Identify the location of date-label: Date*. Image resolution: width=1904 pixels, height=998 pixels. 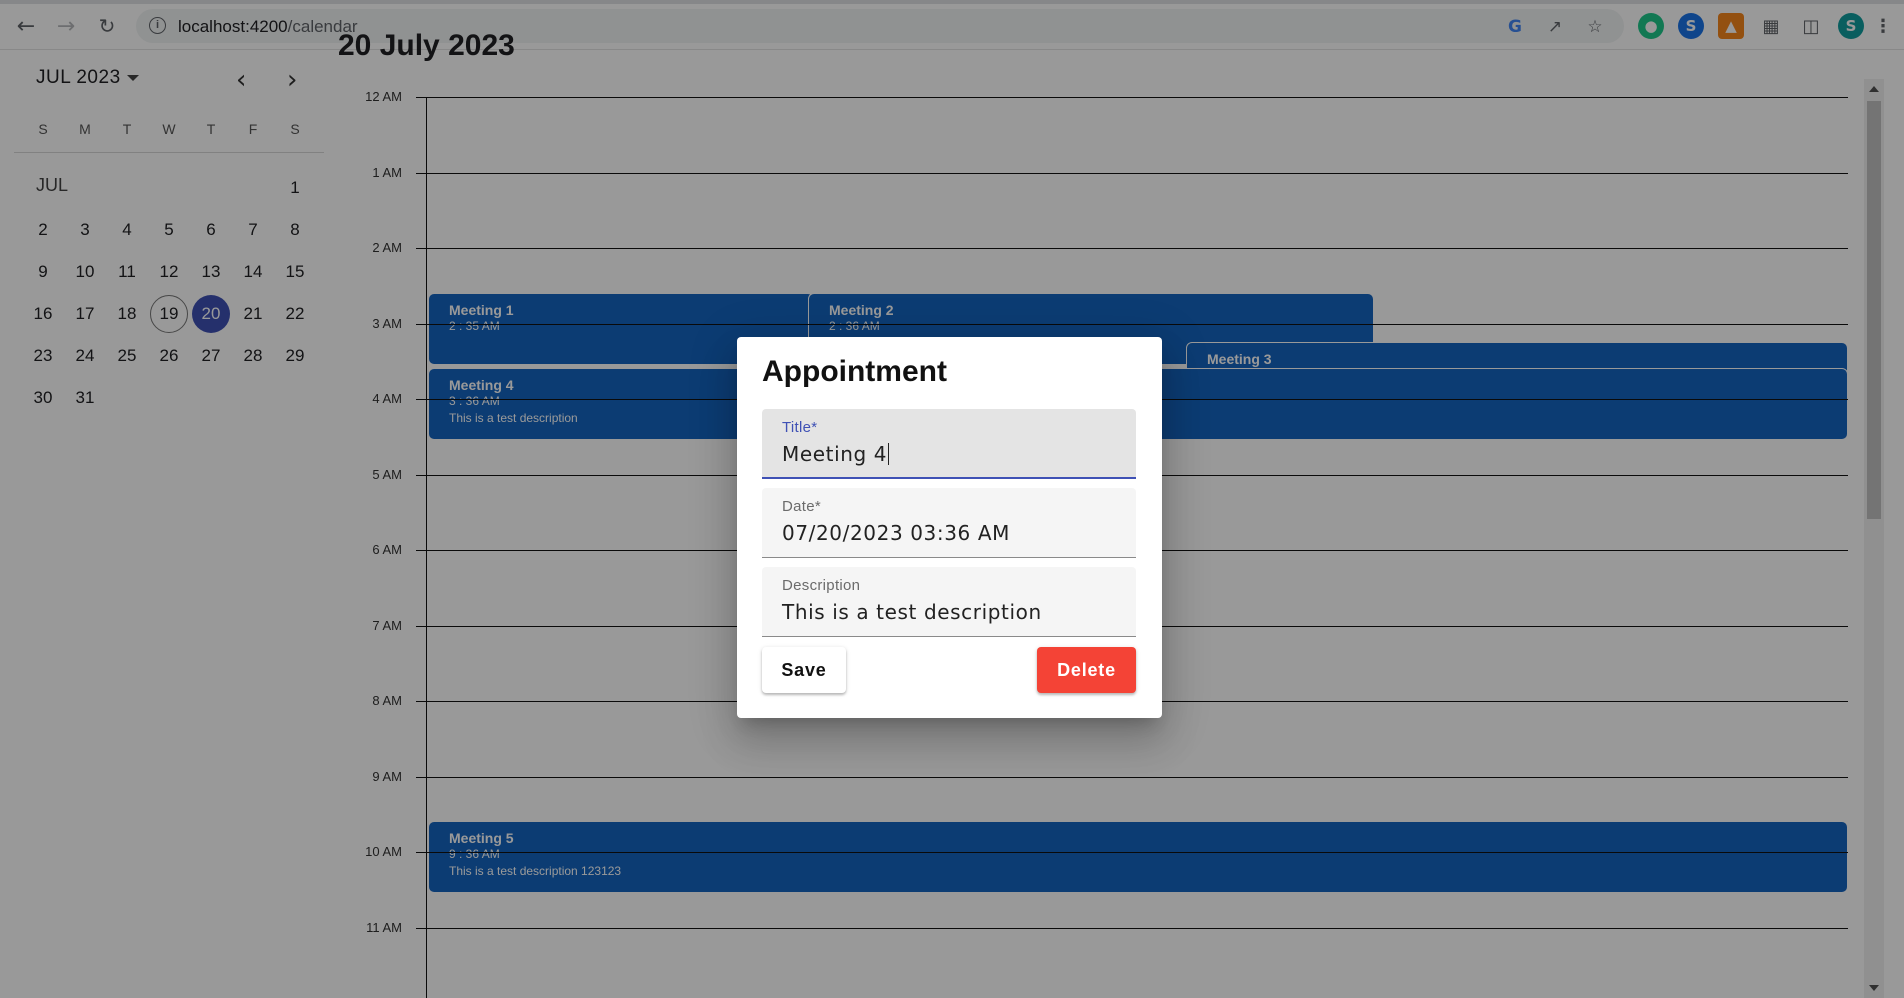
(802, 506).